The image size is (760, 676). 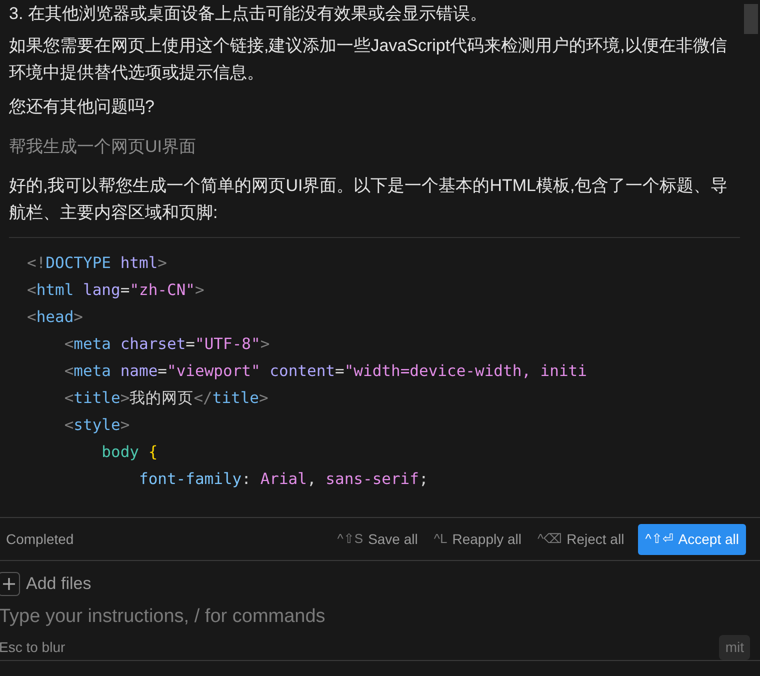 What do you see at coordinates (97, 425) in the screenshot?
I see `code-line: <style>` at bounding box center [97, 425].